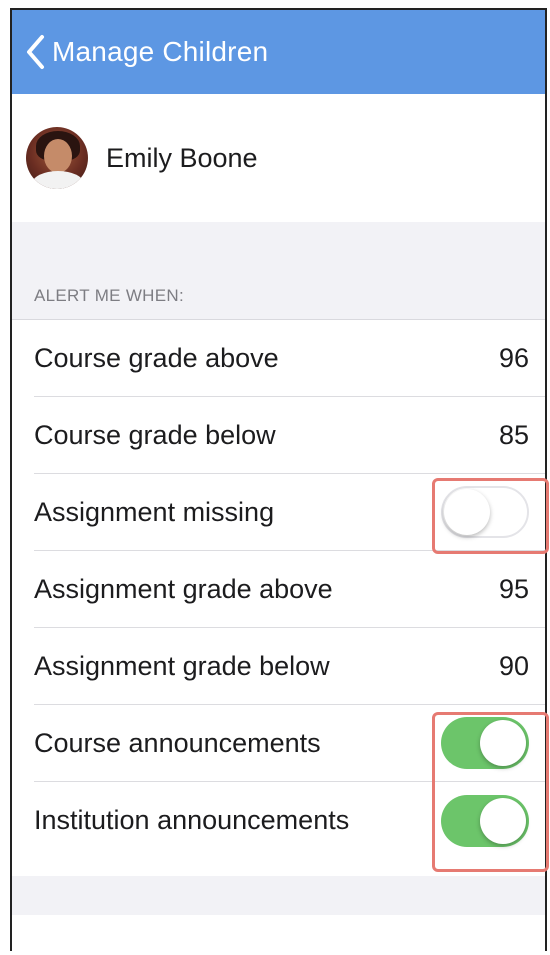 This screenshot has height=955, width=550. I want to click on row-assignment-missing: Assignment missing, so click(289, 512).